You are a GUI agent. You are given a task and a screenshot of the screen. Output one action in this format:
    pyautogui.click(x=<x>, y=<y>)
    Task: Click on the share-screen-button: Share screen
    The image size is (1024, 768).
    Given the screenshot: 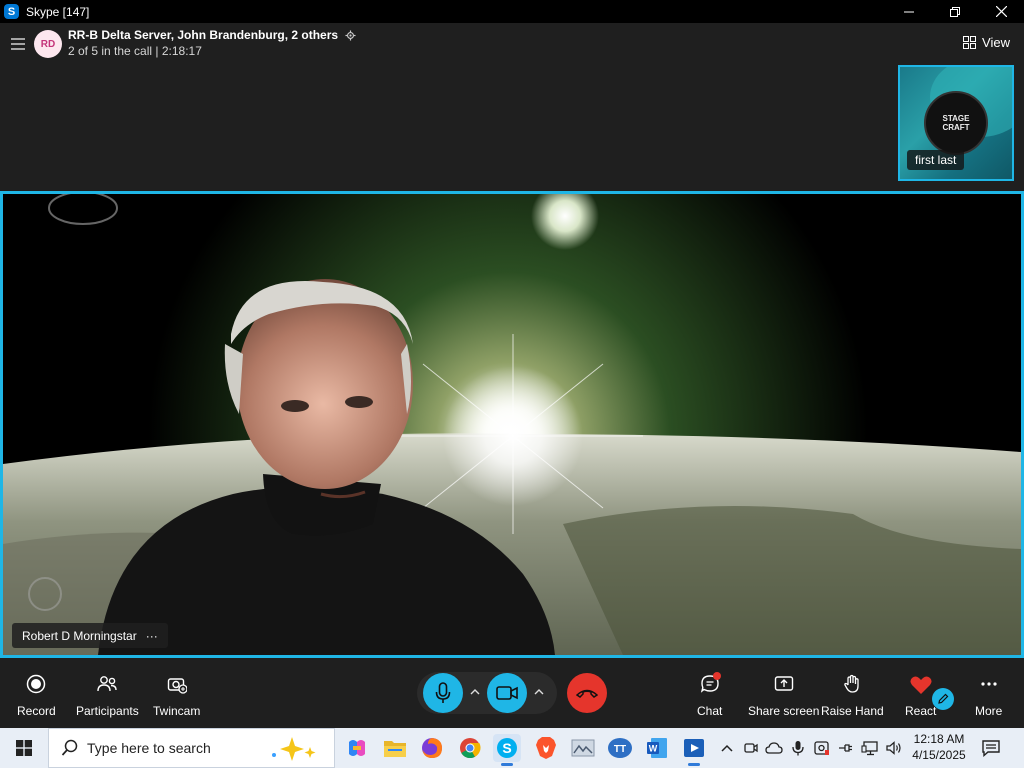 What is the action you would take?
    pyautogui.click(x=783, y=696)
    